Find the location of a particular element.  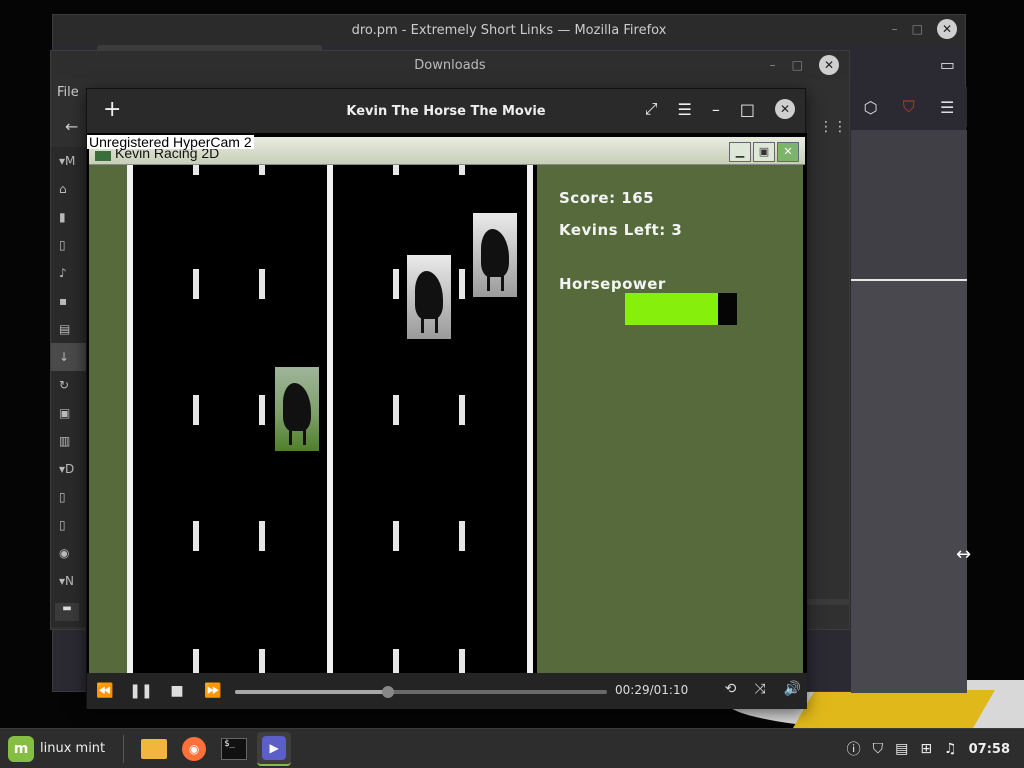

fast-forward-icon: ⏩ is located at coordinates (213, 691).